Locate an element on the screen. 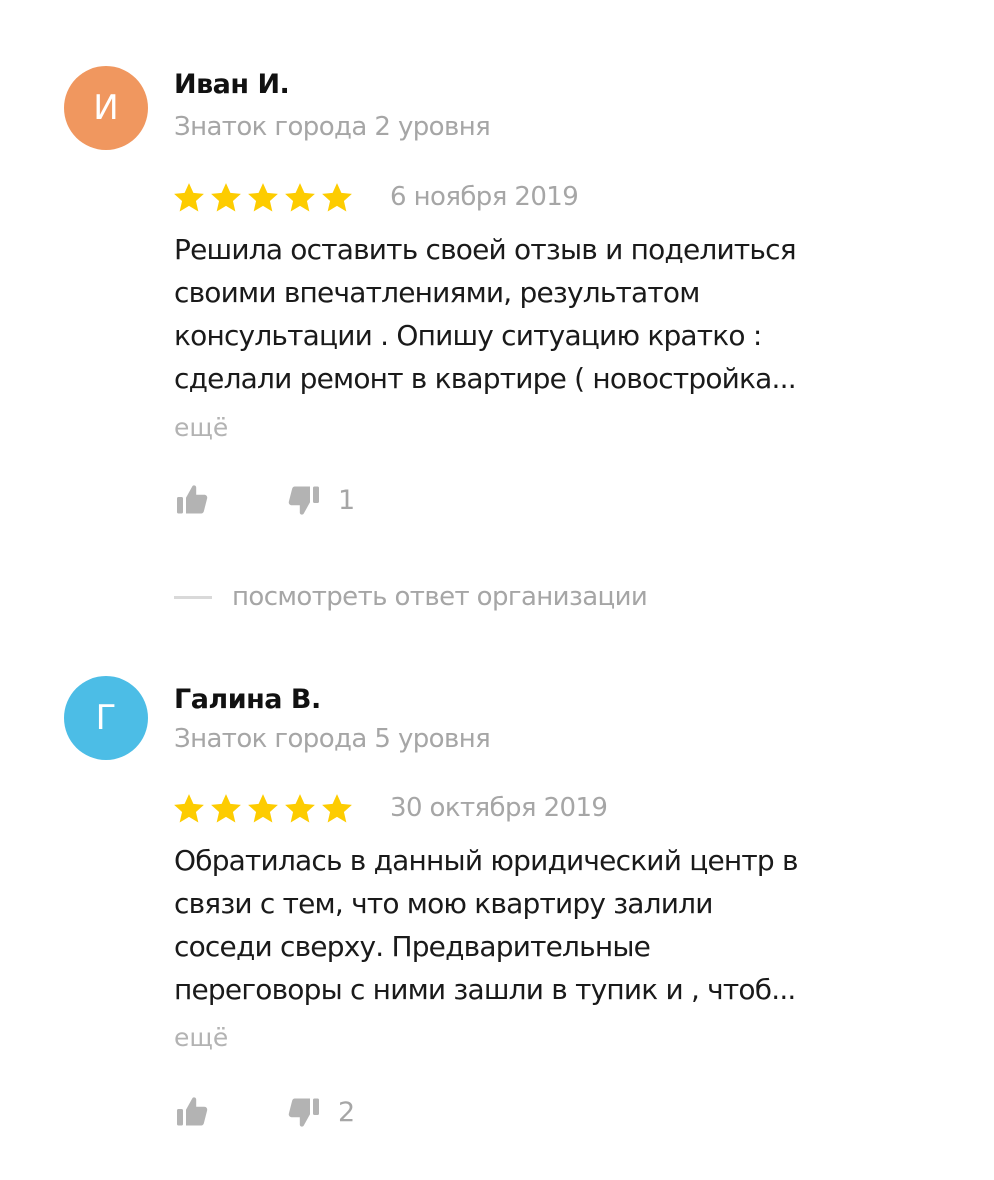  view-org-reply-button: посмотреть ответ организации is located at coordinates (411, 597).